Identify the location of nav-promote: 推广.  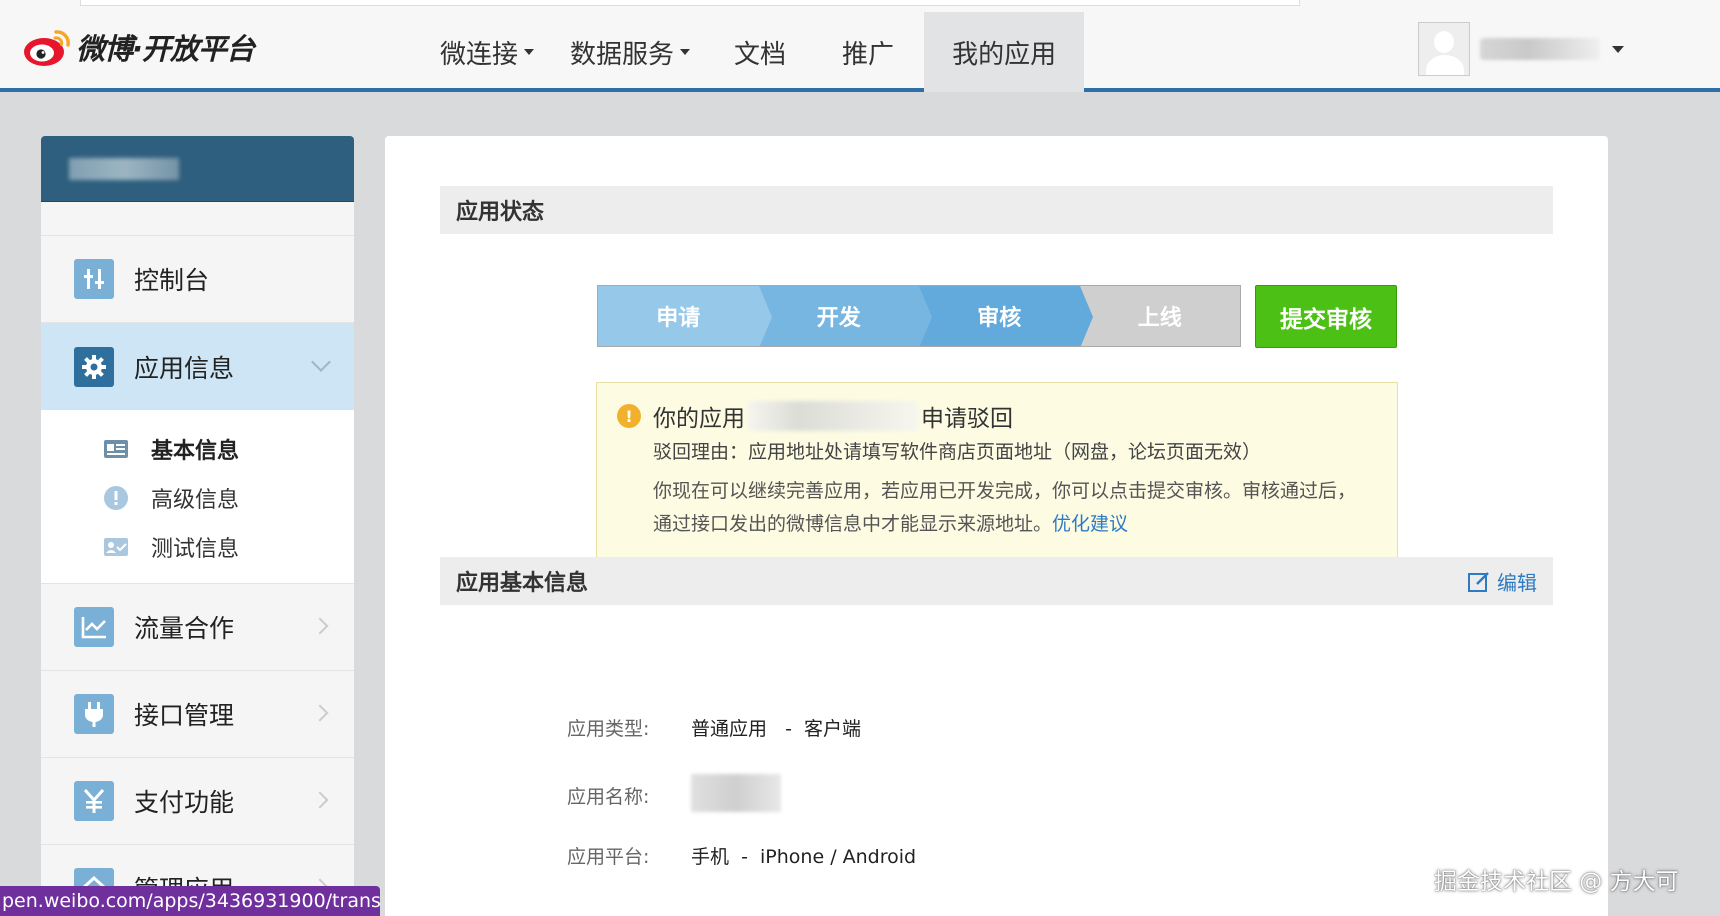
(868, 52).